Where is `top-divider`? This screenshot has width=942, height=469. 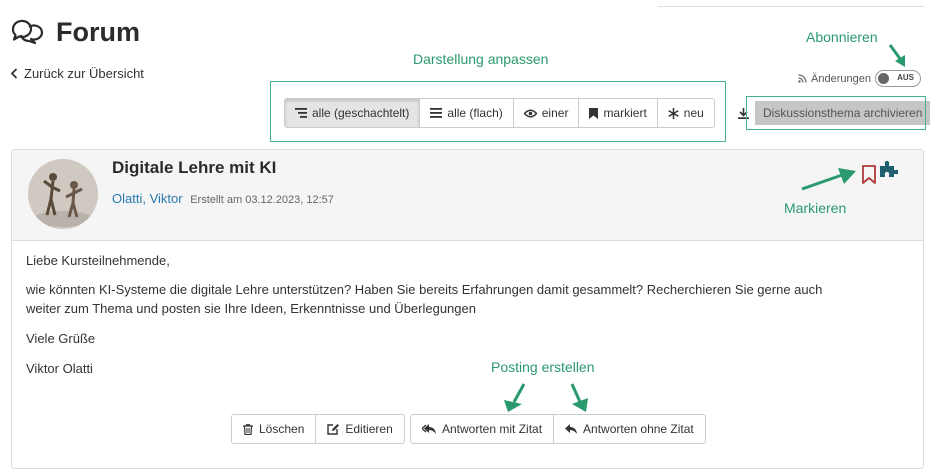
top-divider is located at coordinates (791, 6).